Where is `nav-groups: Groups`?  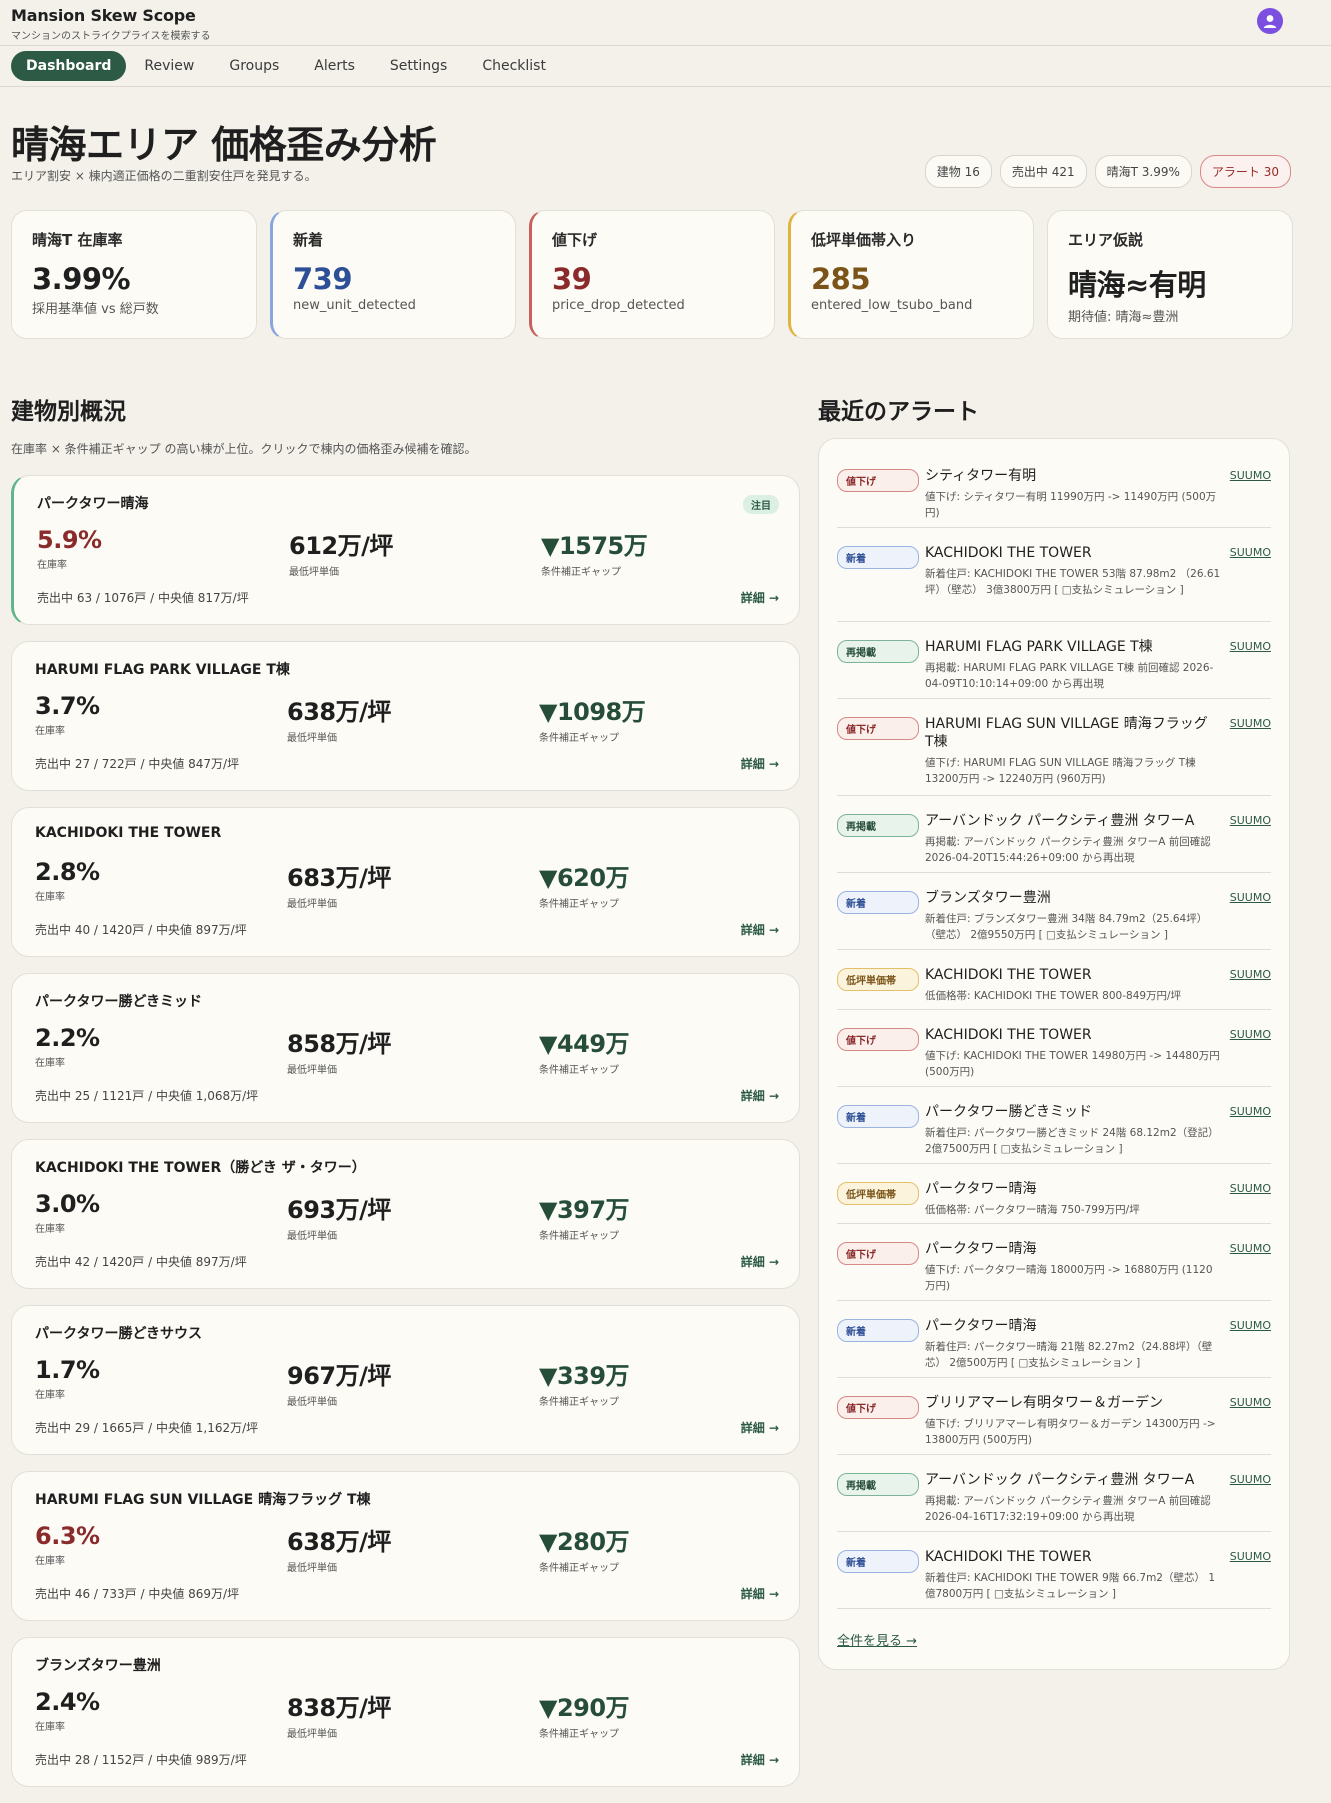
nav-groups: Groups is located at coordinates (254, 66).